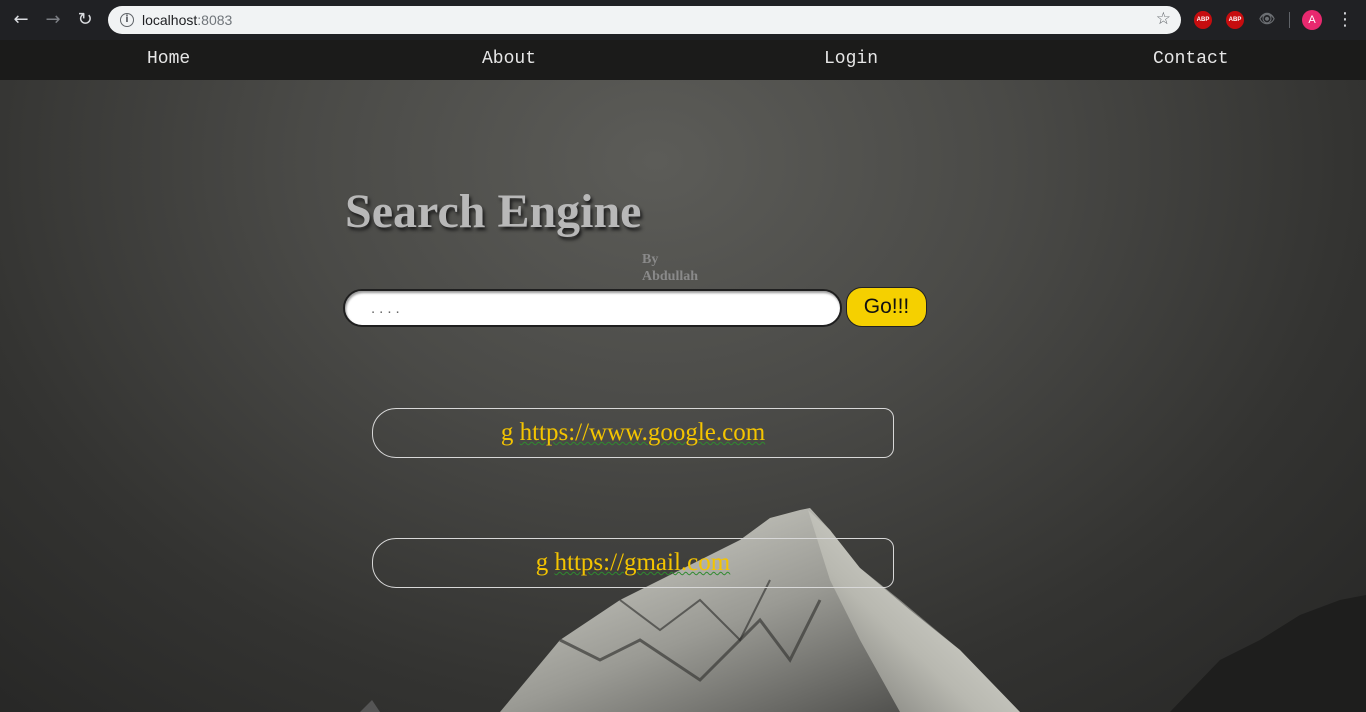 This screenshot has width=1366, height=712. Describe the element at coordinates (1267, 20) in the screenshot. I see `eye-extension-icon: 👁` at that location.